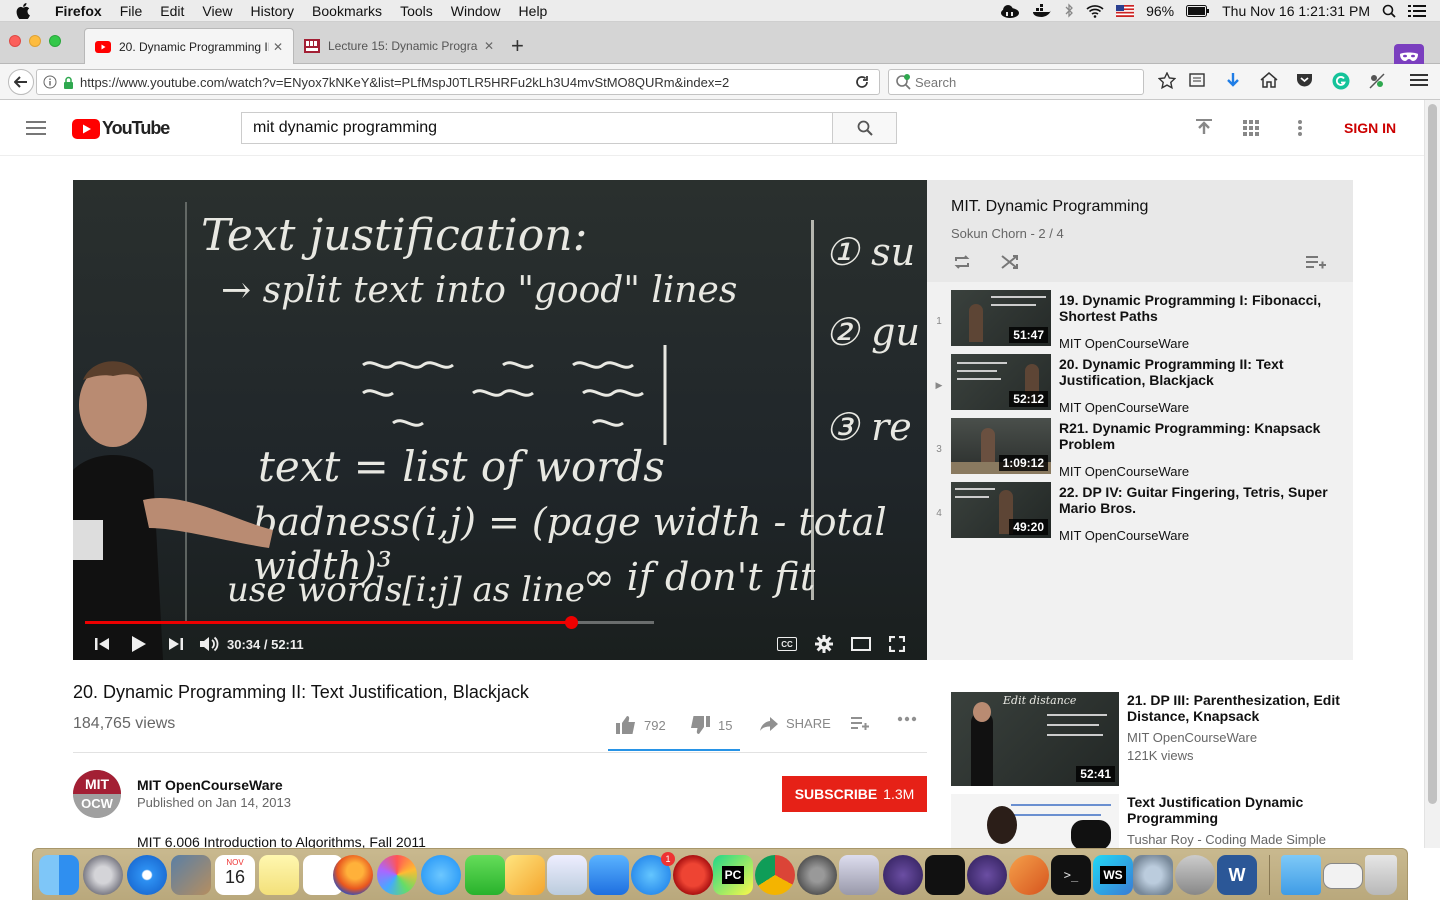  What do you see at coordinates (1198, 10) in the screenshot?
I see `battery-icon` at bounding box center [1198, 10].